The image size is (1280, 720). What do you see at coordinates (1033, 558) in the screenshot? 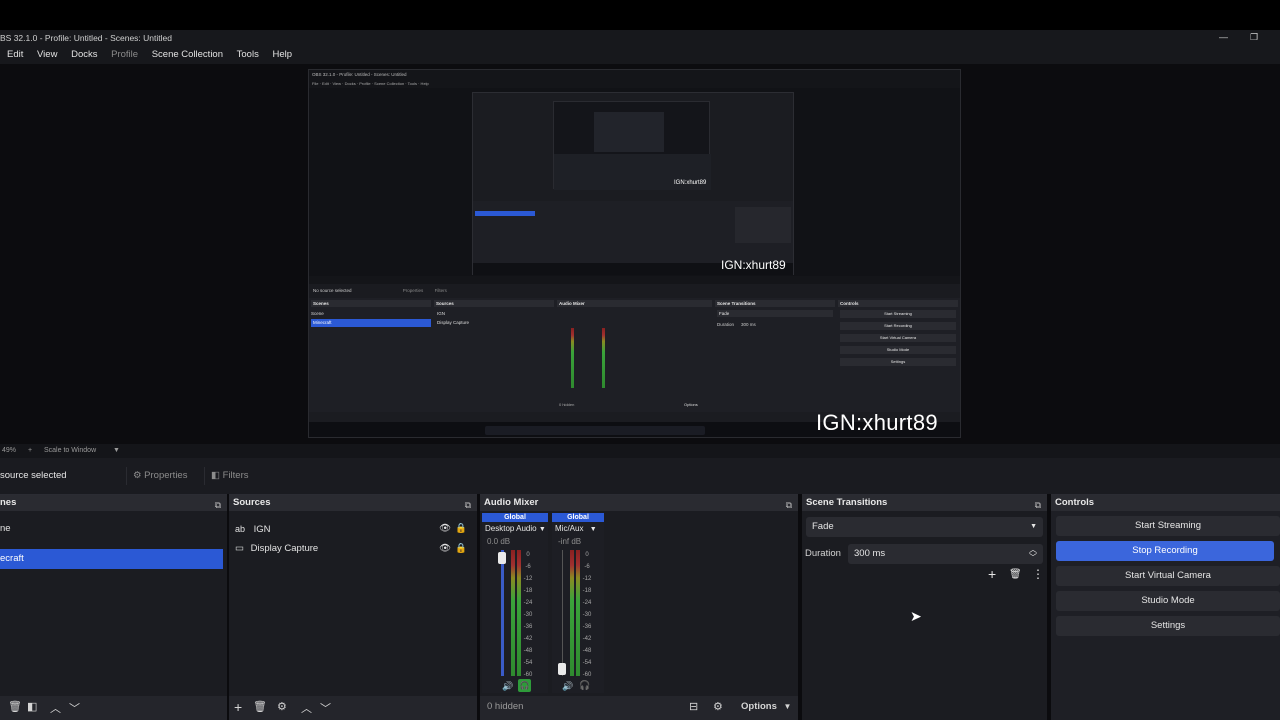
I see `spin-down-icon: ﹀` at bounding box center [1033, 558].